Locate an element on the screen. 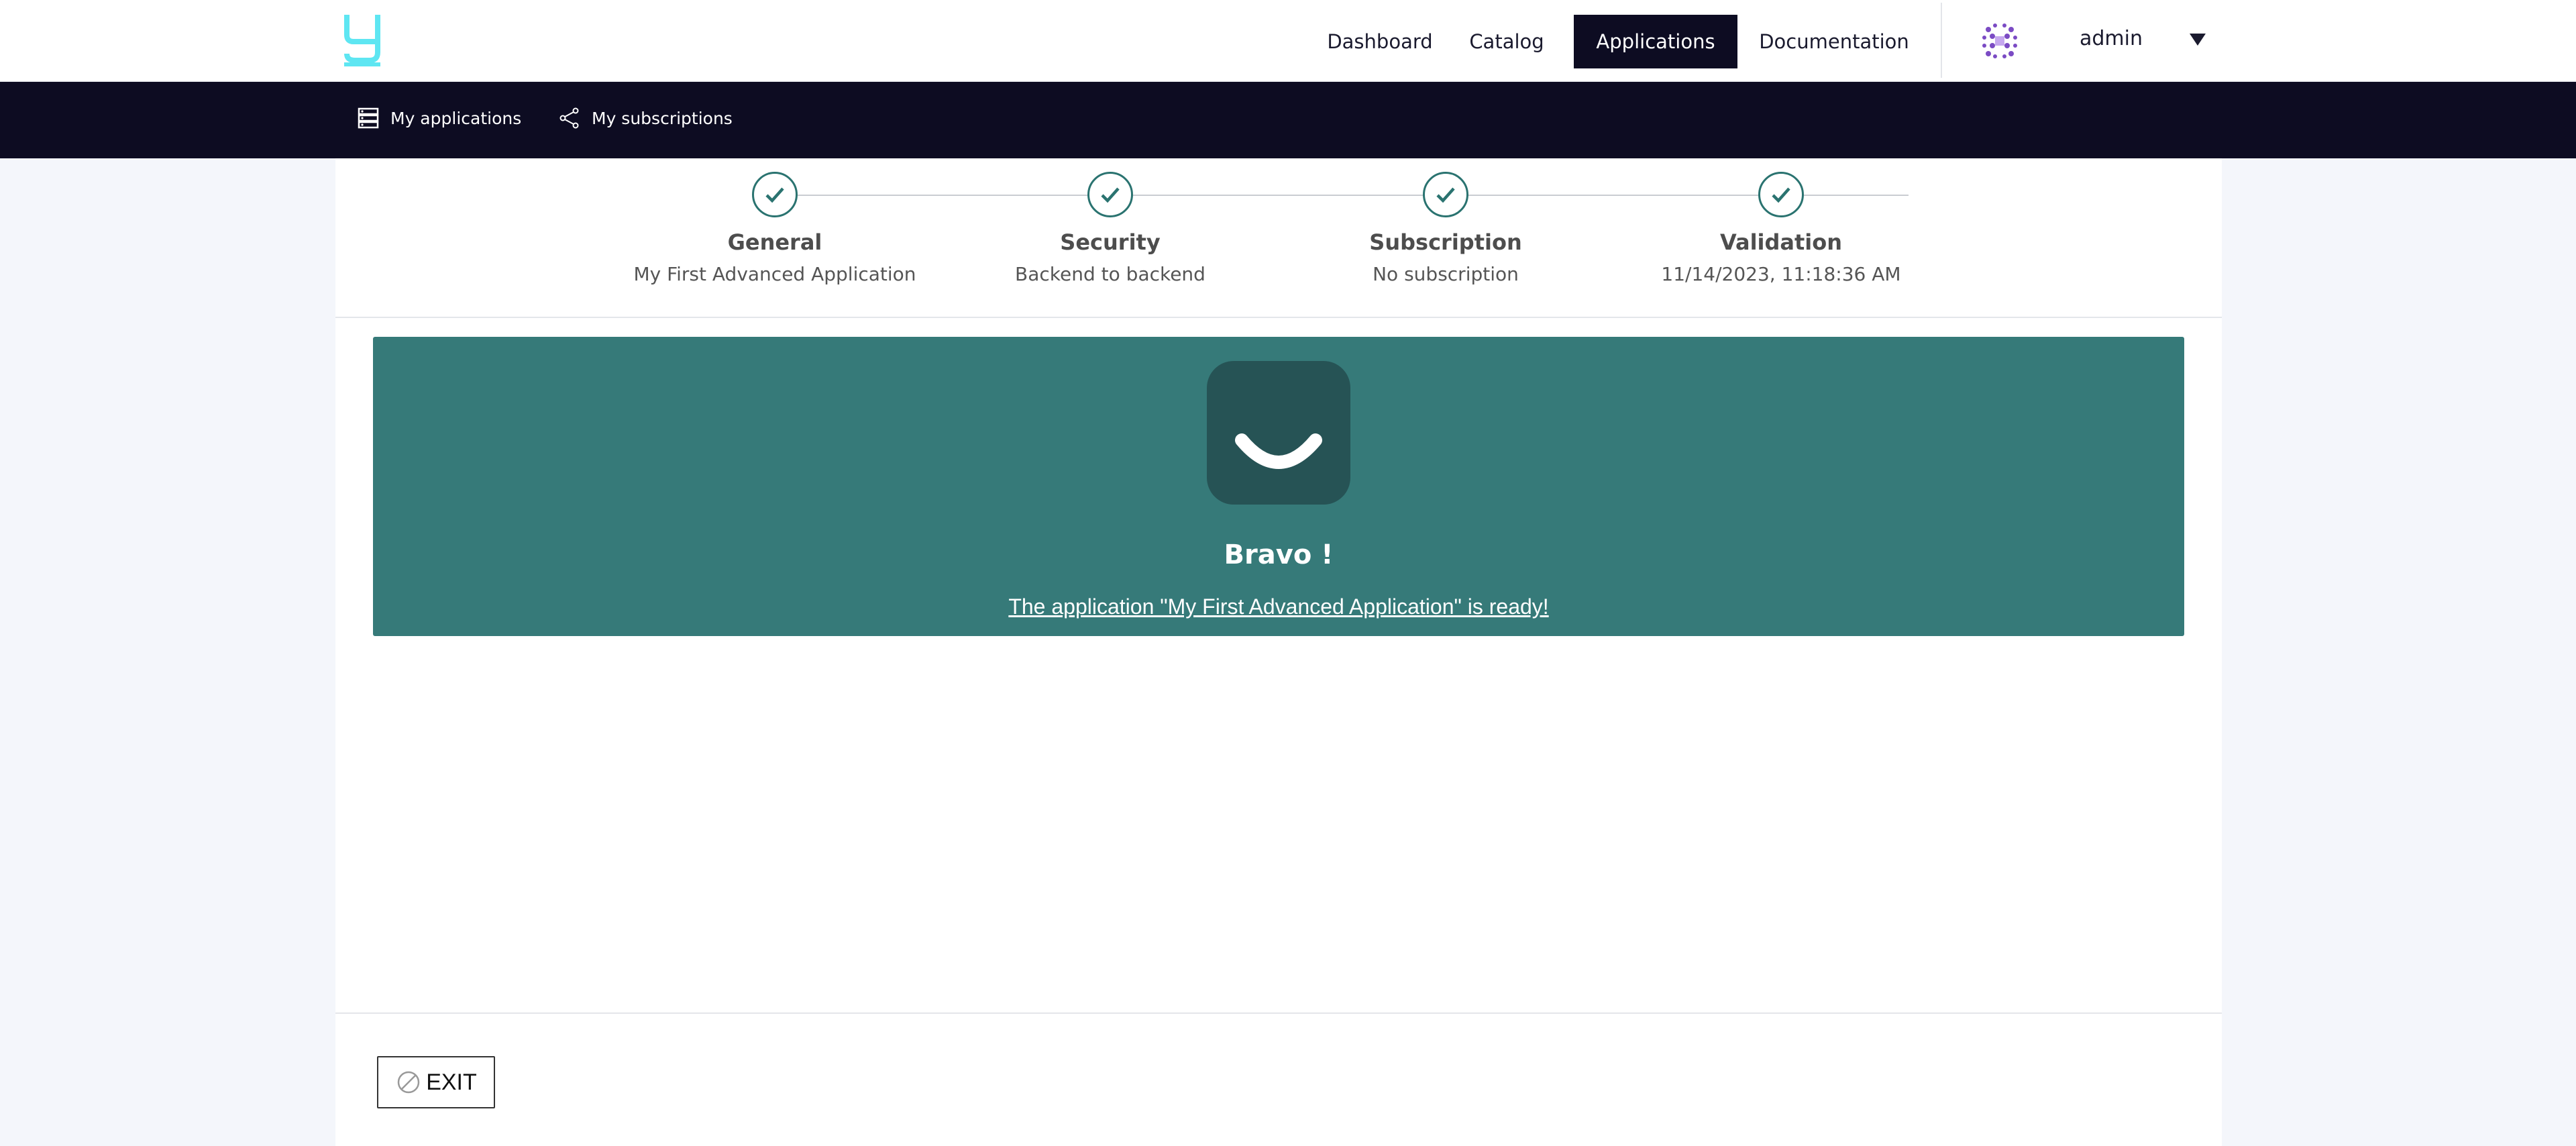 Image resolution: width=2576 pixels, height=1146 pixels. step-subscription: Subscription No subscription is located at coordinates (1445, 228).